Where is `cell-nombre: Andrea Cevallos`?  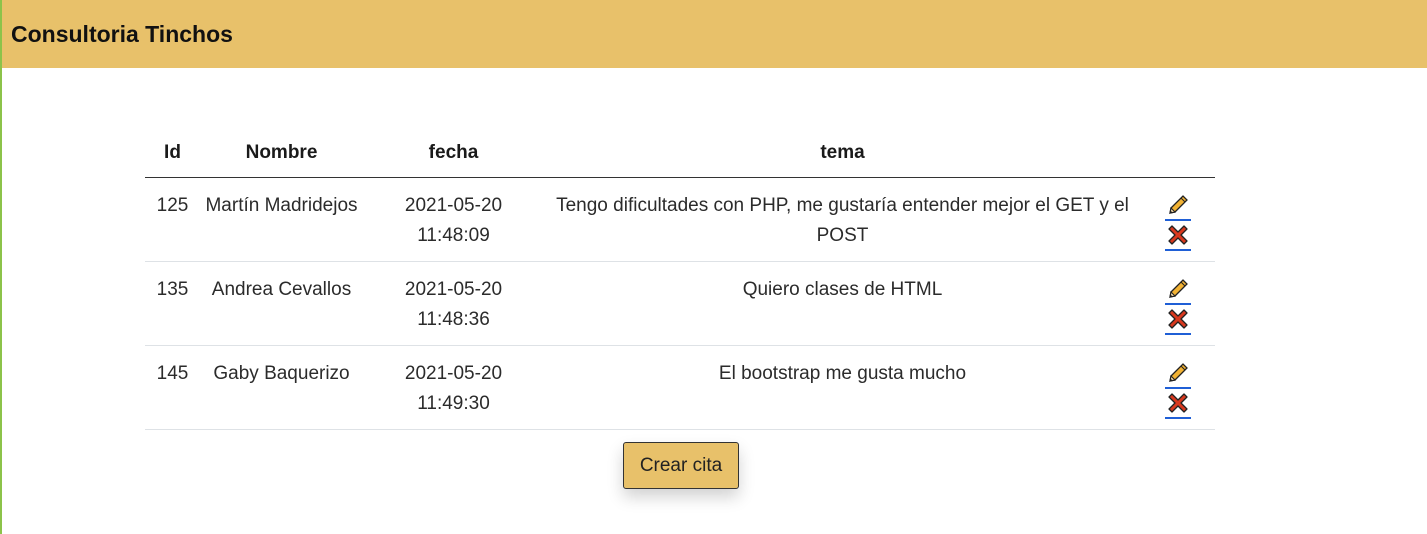 cell-nombre: Andrea Cevallos is located at coordinates (281, 303).